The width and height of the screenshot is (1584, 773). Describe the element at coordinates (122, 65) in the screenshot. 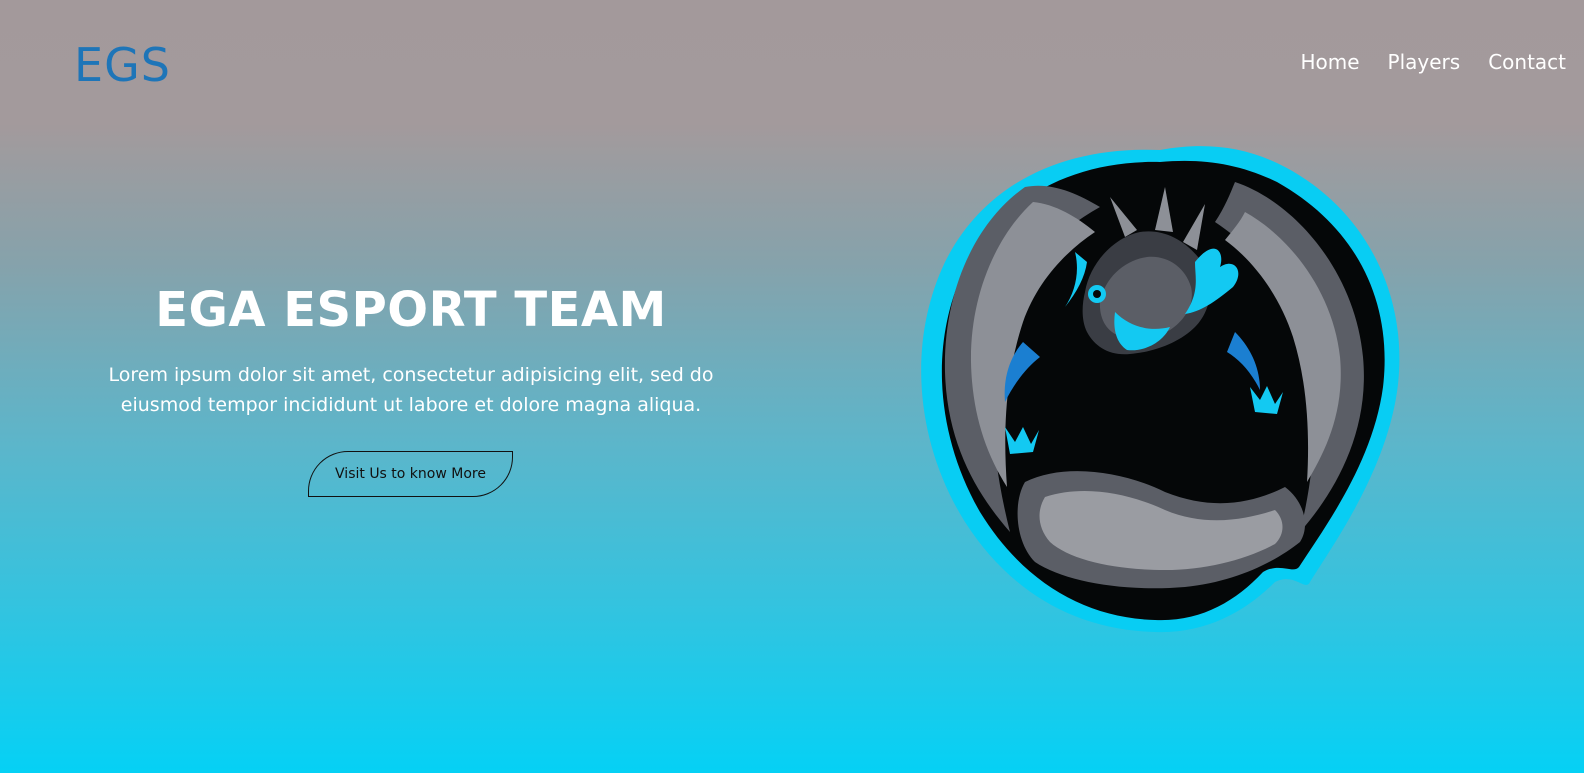

I see `site-logo: EGS` at that location.